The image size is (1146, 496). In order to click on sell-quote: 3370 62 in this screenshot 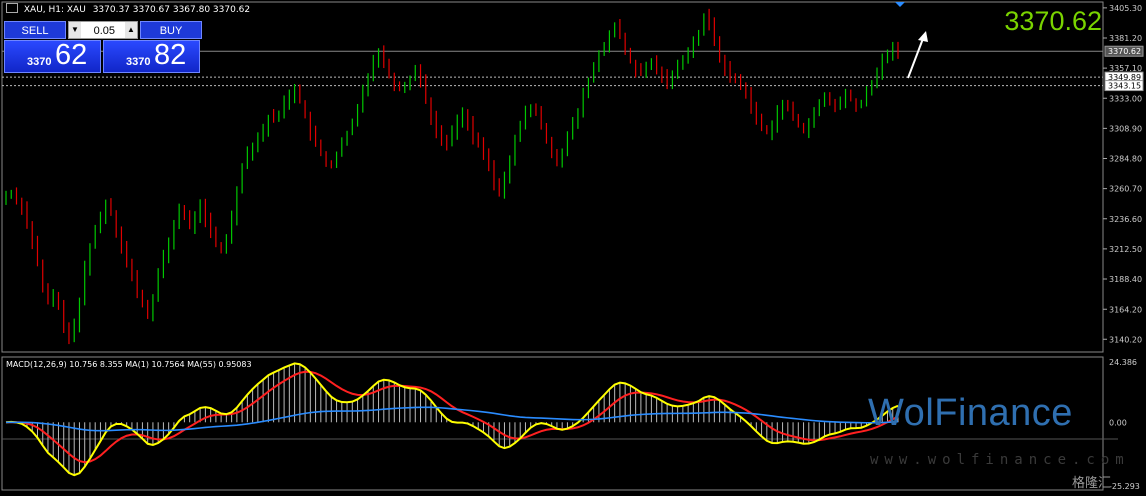, I will do `click(52, 56)`.